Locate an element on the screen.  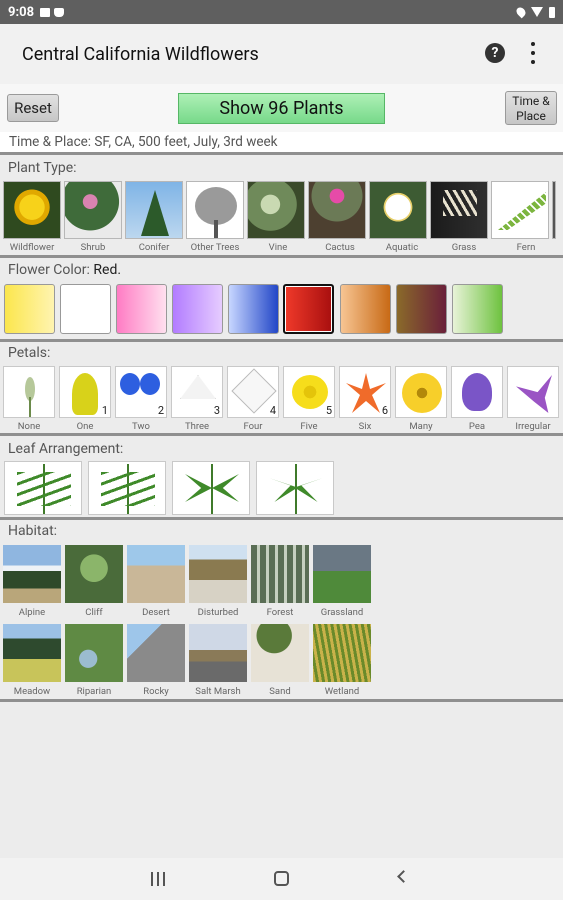
habitat-caption: Grassland is located at coordinates (342, 612).